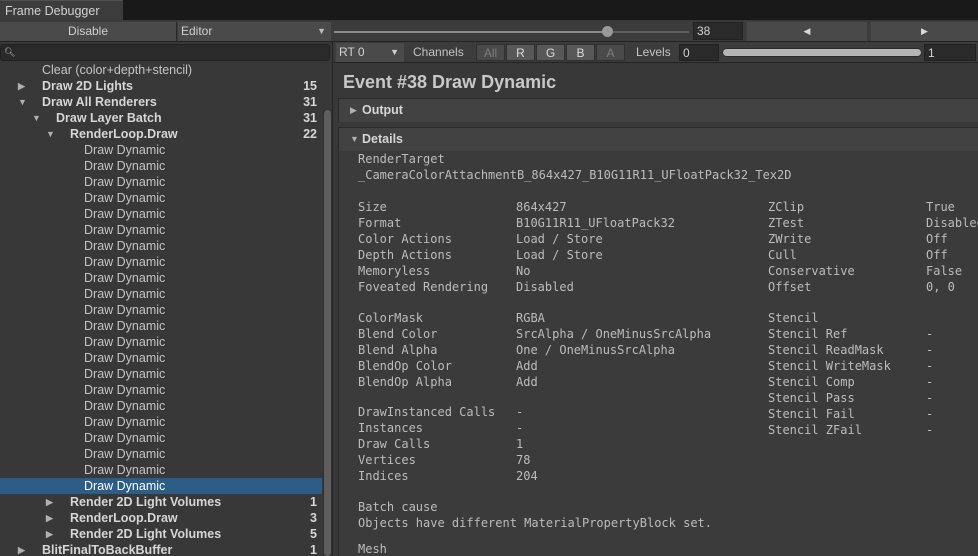 This screenshot has width=978, height=556. I want to click on tree-row-selected: Draw Dynamic, so click(161, 486).